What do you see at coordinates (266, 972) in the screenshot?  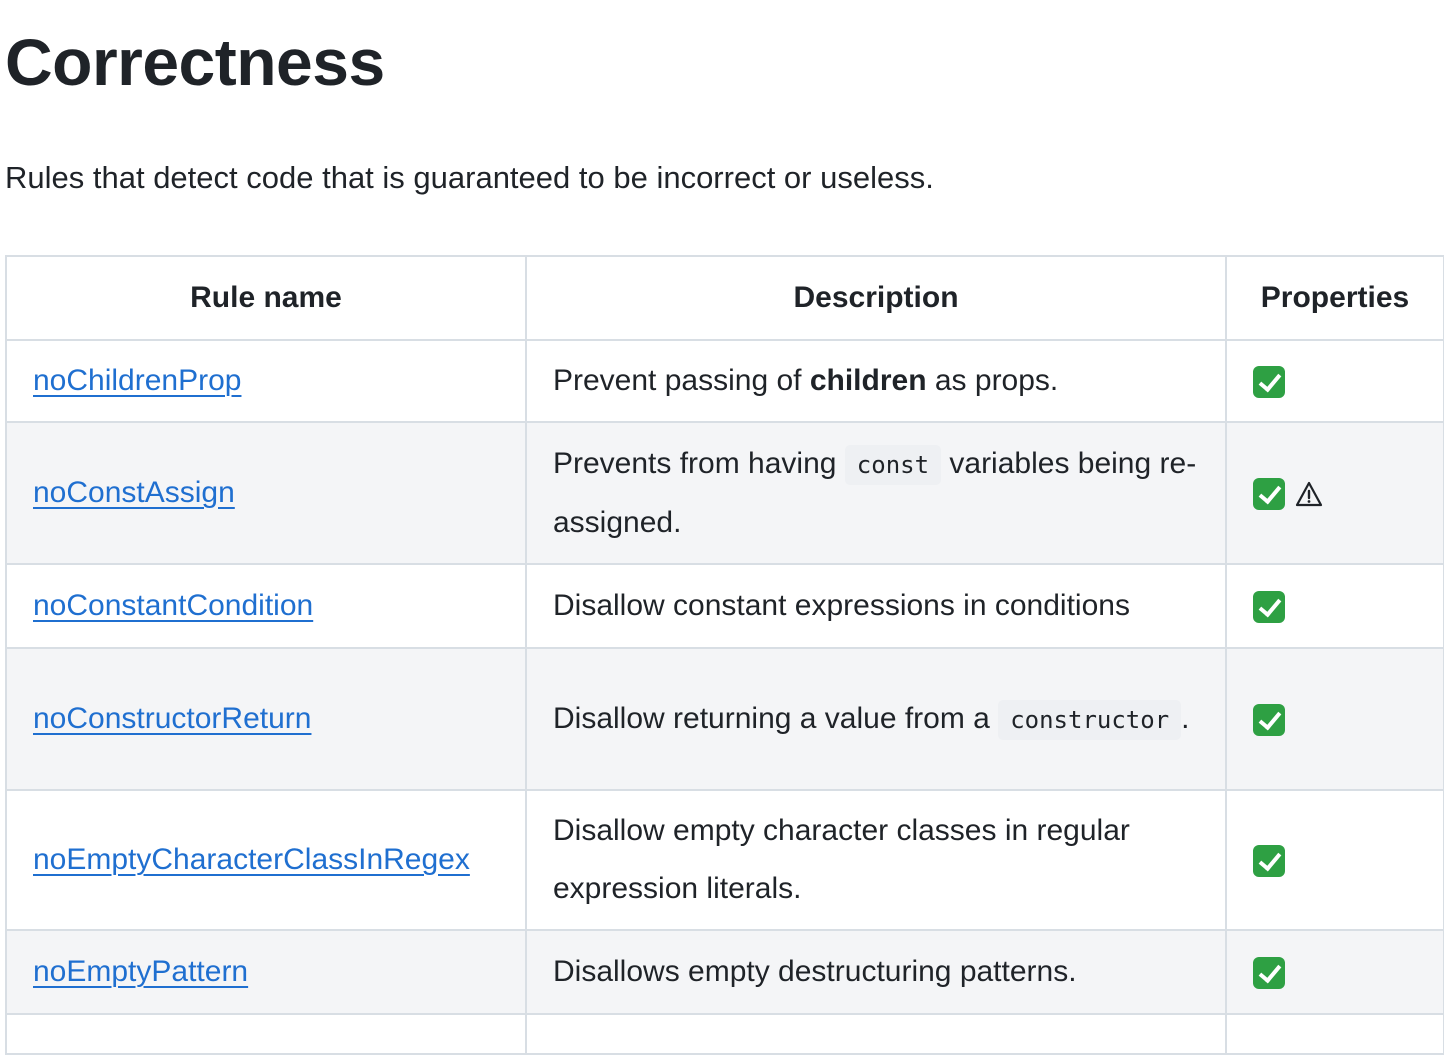 I see `rule-name-cell: noEmptyPattern` at bounding box center [266, 972].